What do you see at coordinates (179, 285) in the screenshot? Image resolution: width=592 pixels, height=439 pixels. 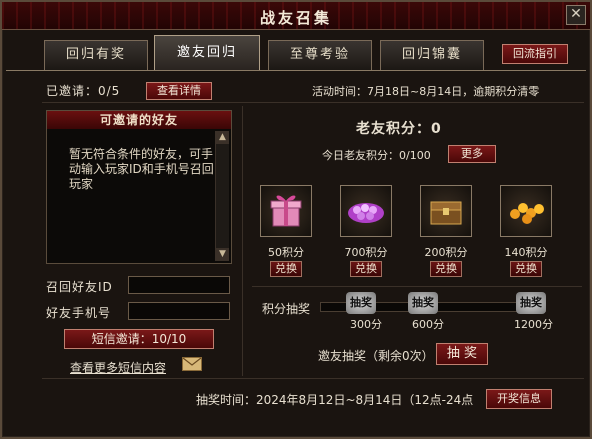 I see `recall-id-input` at bounding box center [179, 285].